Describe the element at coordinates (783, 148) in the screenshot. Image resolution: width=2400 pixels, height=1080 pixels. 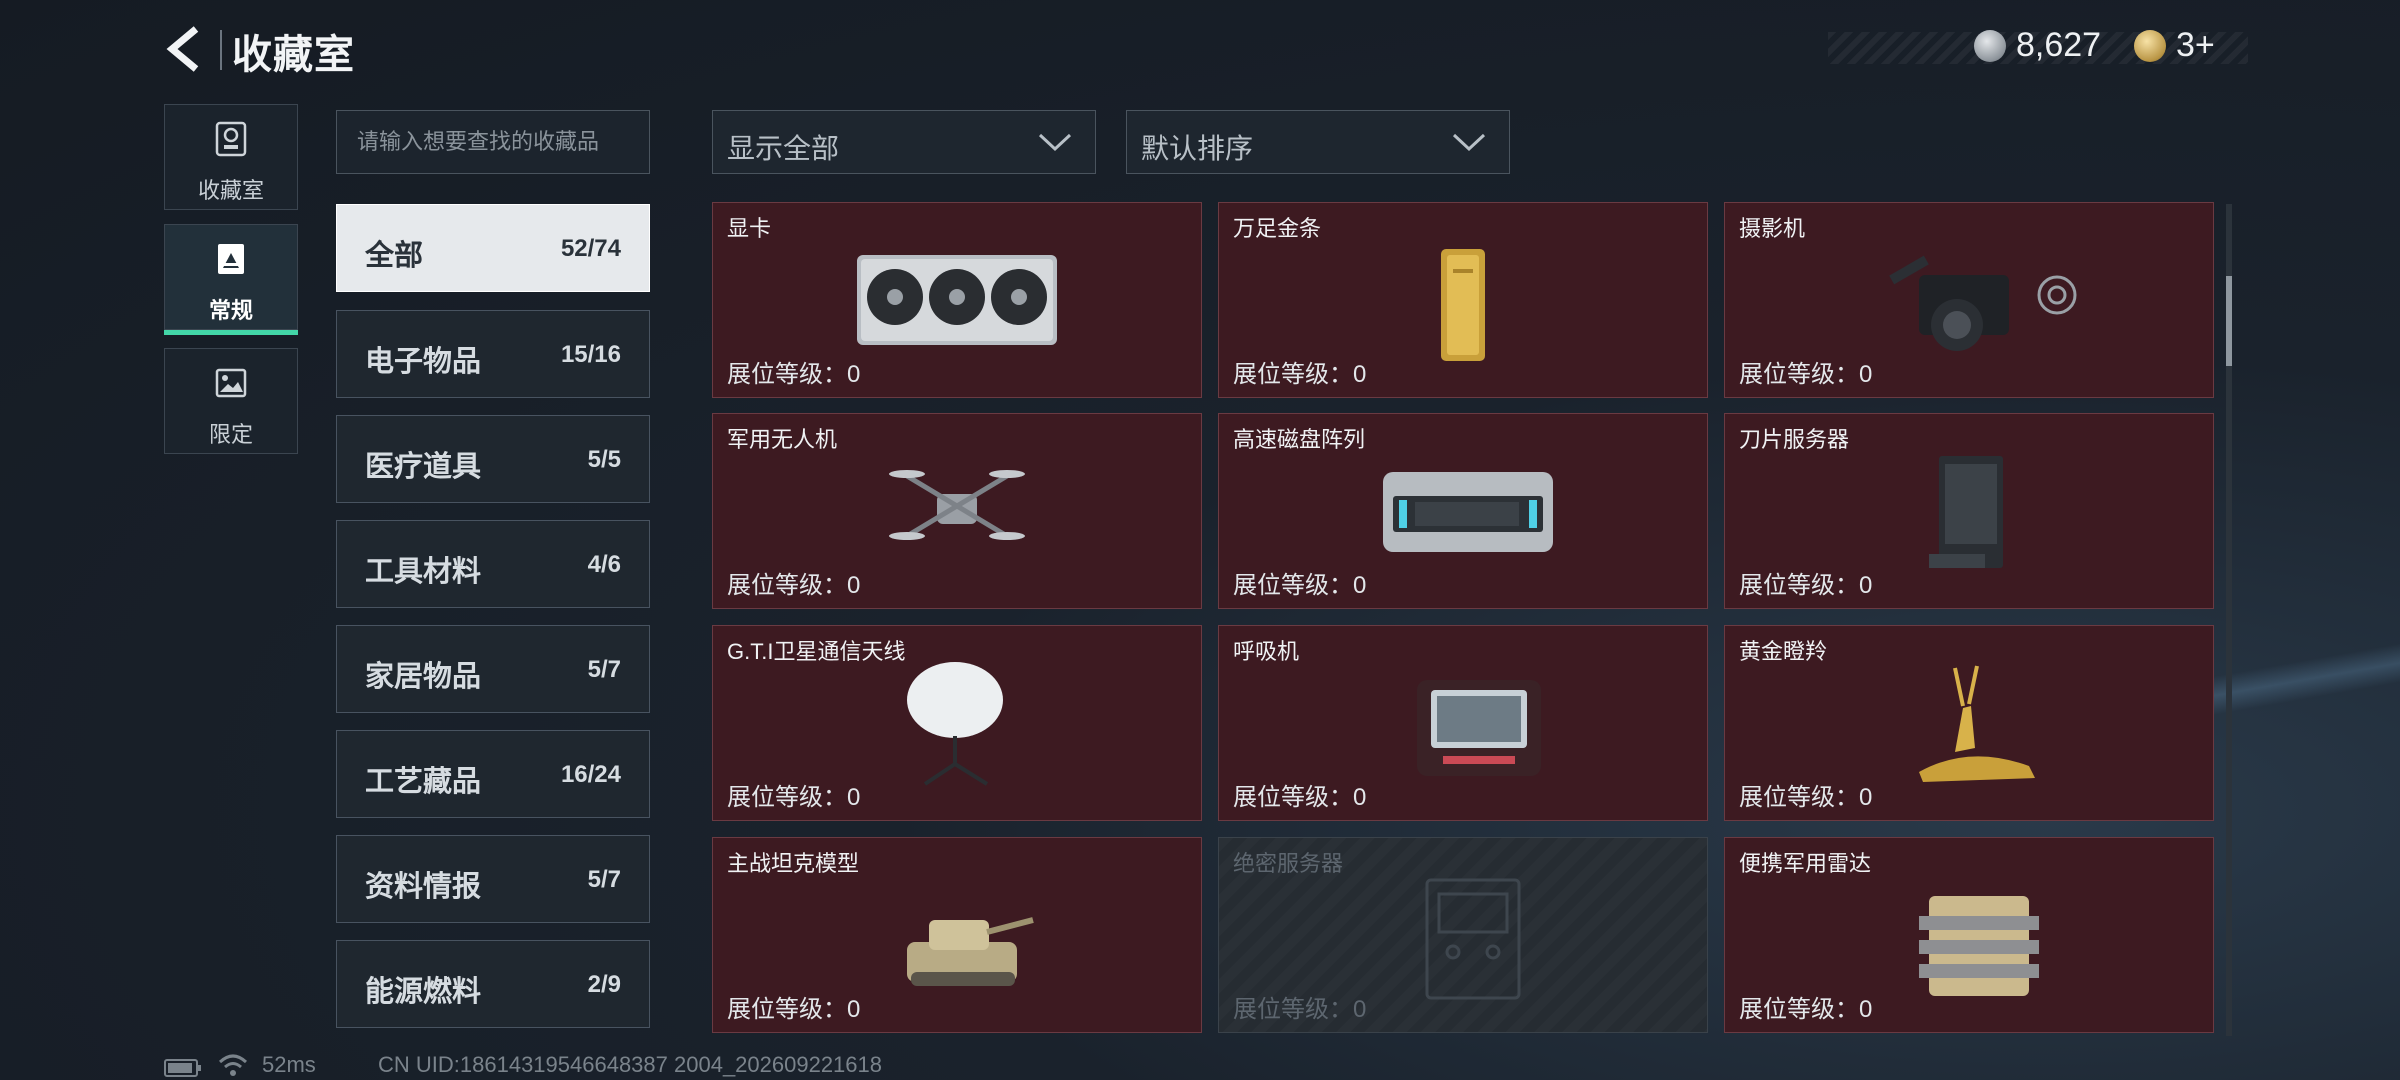
I see `filter-value: 显示全部` at that location.